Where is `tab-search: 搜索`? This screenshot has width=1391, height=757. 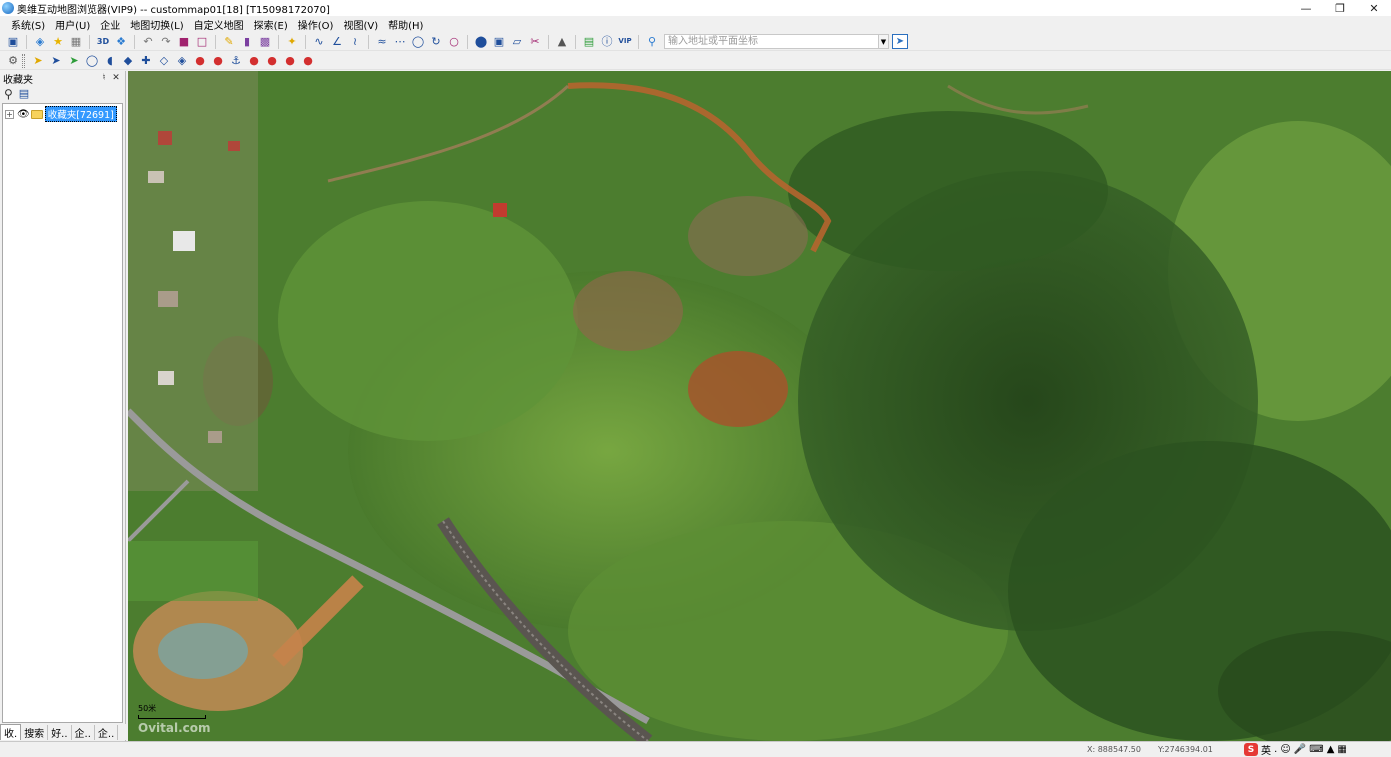
tab-search: 搜索 is located at coordinates (35, 732).